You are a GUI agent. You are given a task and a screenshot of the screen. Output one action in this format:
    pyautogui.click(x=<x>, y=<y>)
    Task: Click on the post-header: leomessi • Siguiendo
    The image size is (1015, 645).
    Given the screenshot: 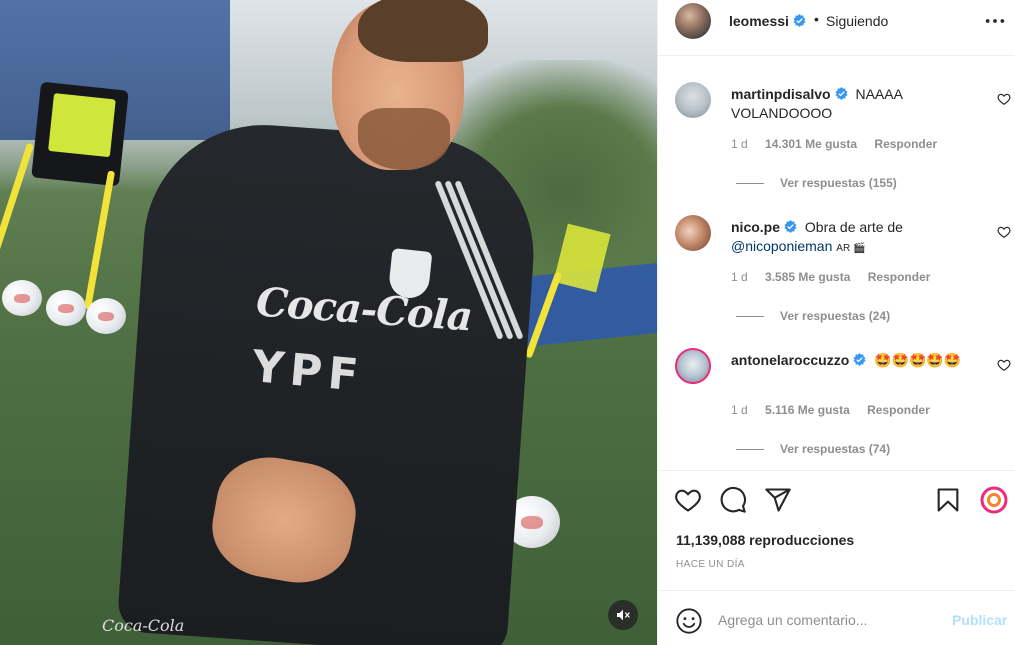 What is the action you would take?
    pyautogui.click(x=836, y=28)
    